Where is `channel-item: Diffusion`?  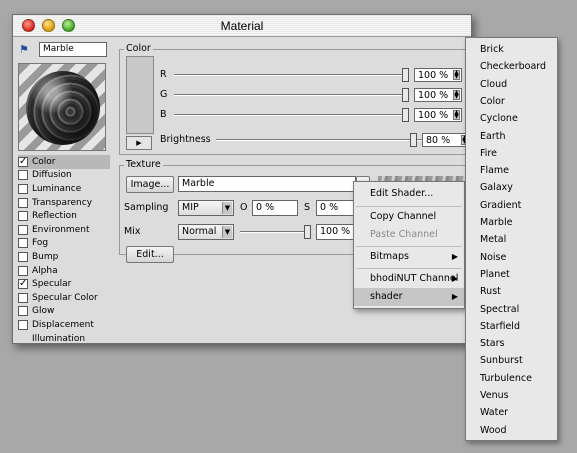 channel-item: Diffusion is located at coordinates (64, 176).